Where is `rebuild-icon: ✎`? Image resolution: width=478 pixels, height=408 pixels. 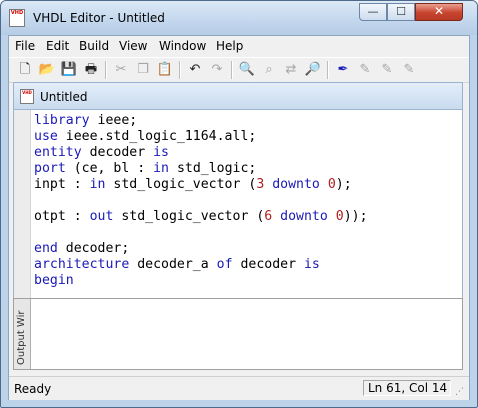
rebuild-icon: ✎ is located at coordinates (387, 70).